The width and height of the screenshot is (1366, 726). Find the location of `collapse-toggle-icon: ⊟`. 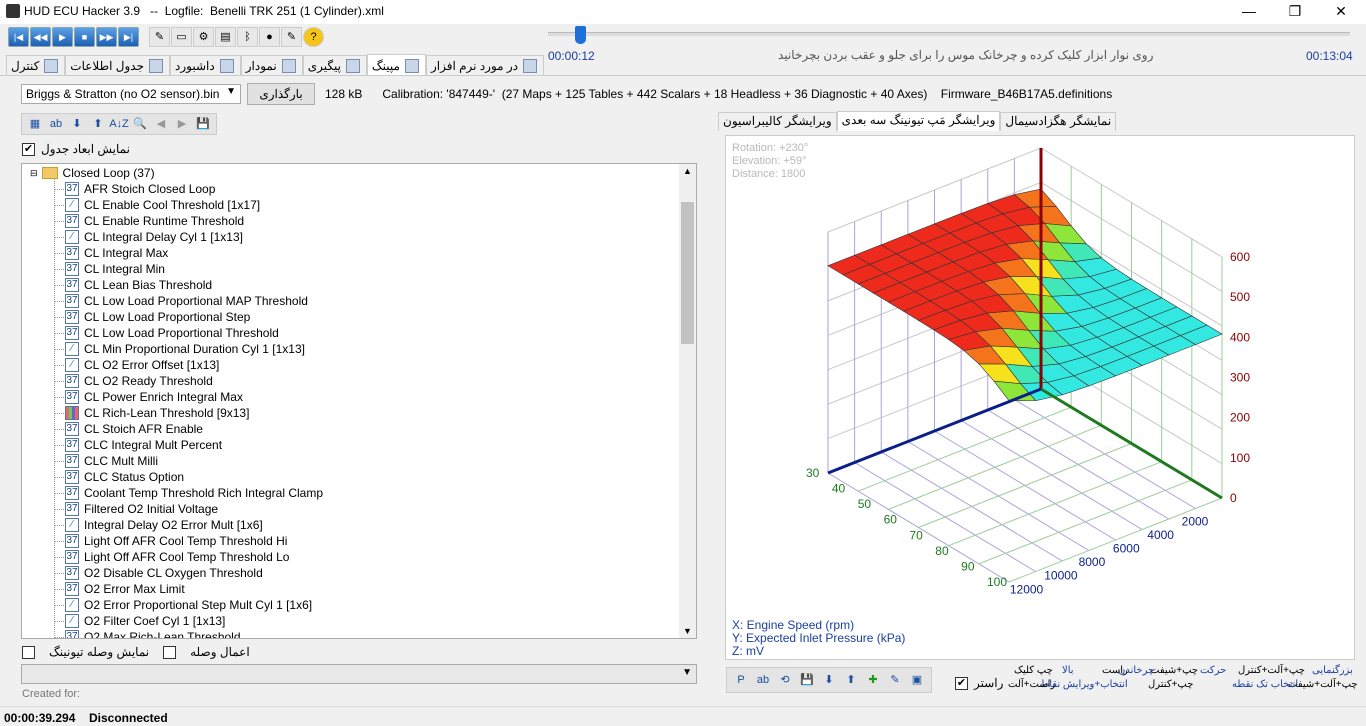

collapse-toggle-icon: ⊟ is located at coordinates (34, 173).